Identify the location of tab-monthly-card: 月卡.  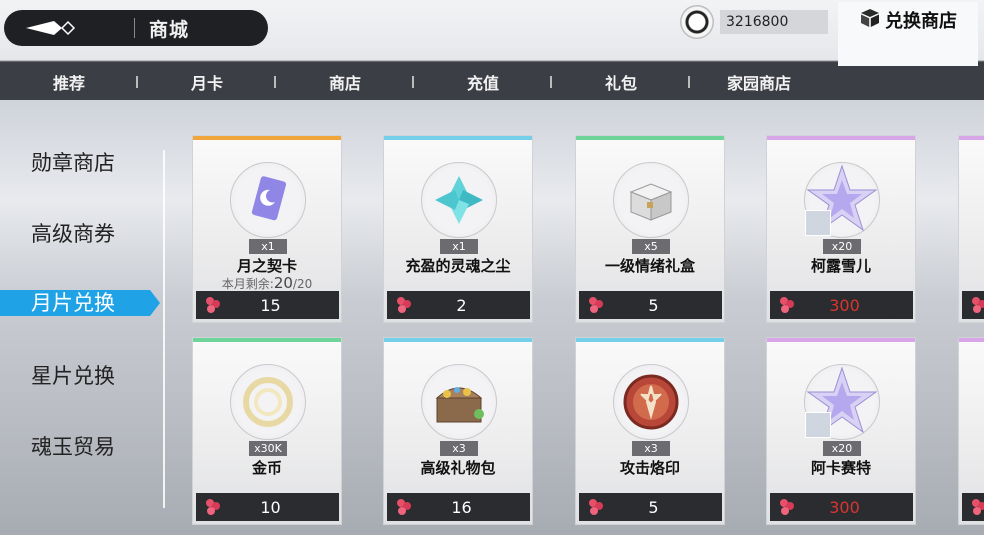
(207, 82).